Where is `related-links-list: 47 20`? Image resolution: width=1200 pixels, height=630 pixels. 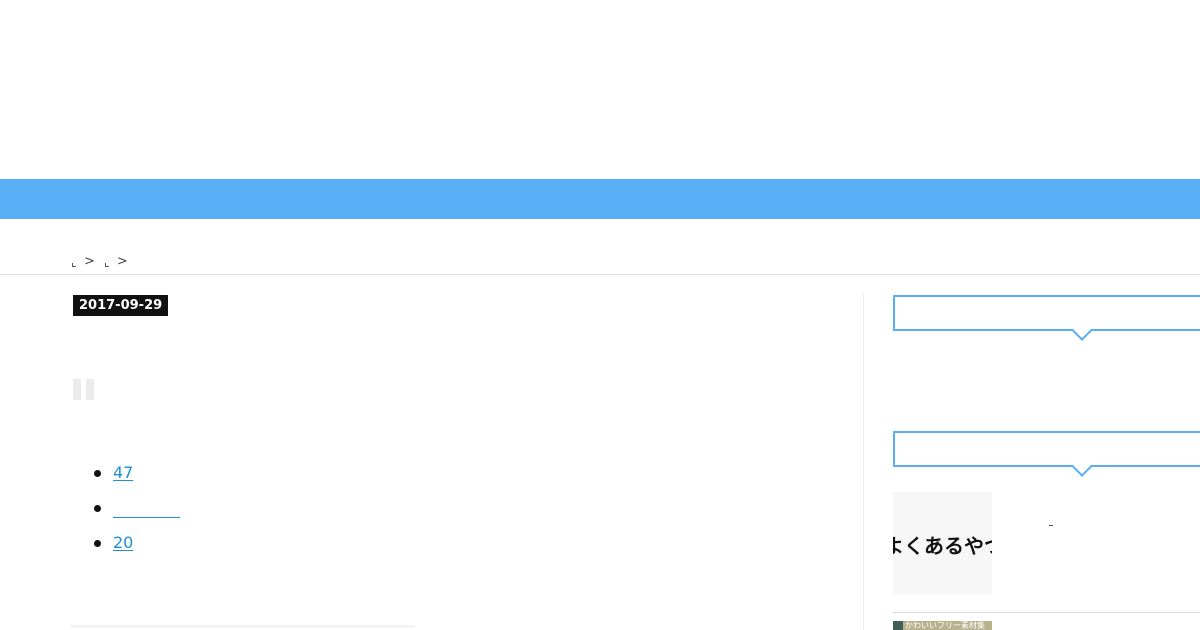
related-links-list: 47 20 is located at coordinates (136, 514).